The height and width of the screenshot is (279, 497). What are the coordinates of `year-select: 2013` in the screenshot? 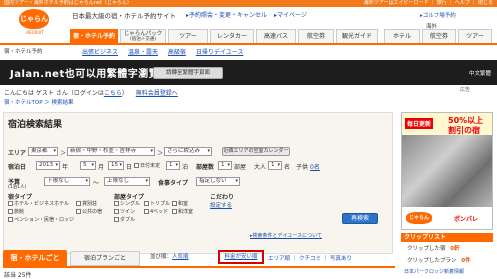 It's located at (48, 165).